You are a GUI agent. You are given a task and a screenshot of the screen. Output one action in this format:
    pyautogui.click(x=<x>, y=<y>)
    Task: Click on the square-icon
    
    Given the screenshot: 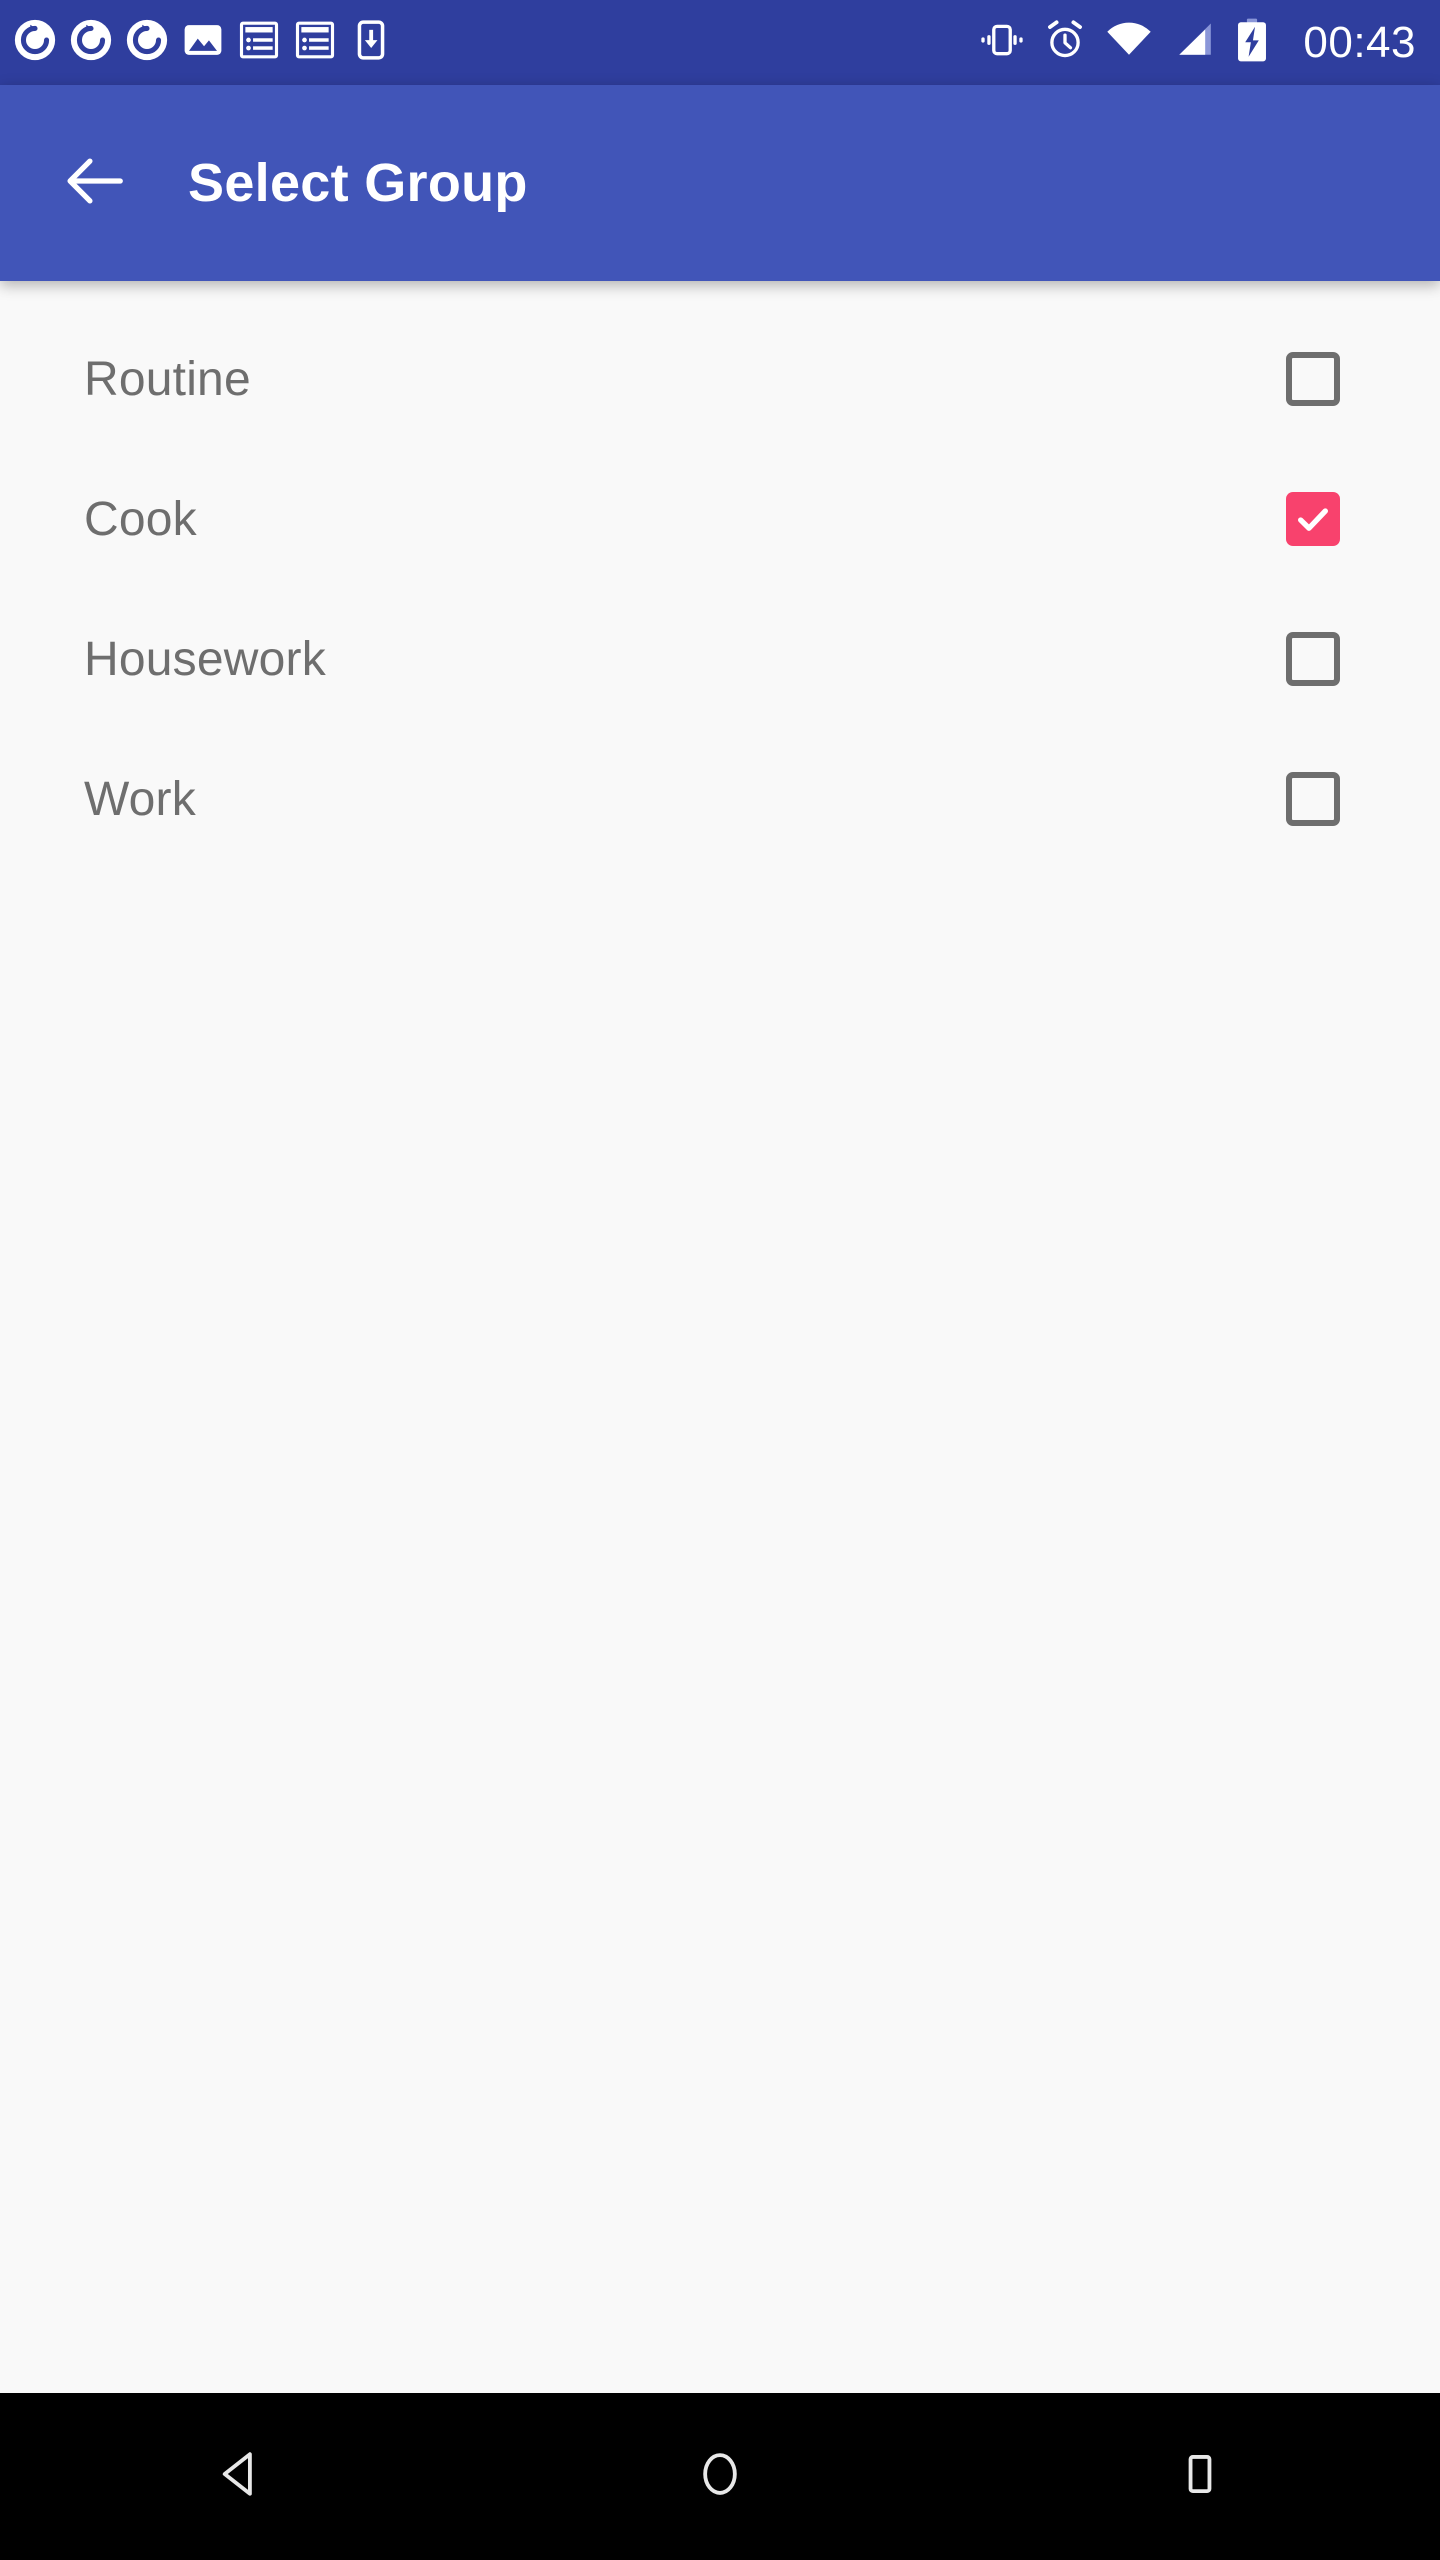 What is the action you would take?
    pyautogui.click(x=1200, y=2476)
    